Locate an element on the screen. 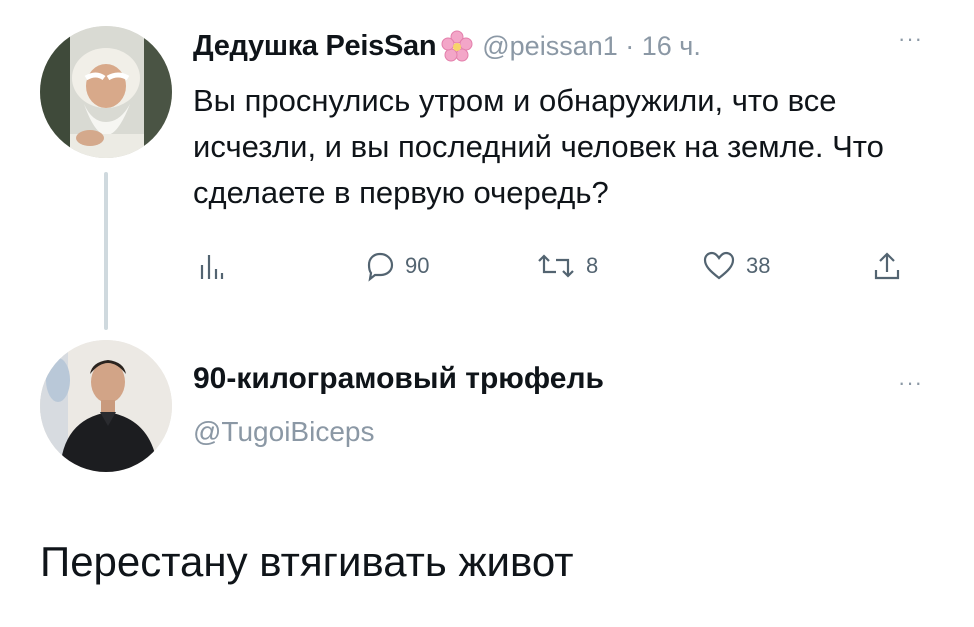 This screenshot has height=627, width=974. retweet-button: 8 is located at coordinates (567, 266).